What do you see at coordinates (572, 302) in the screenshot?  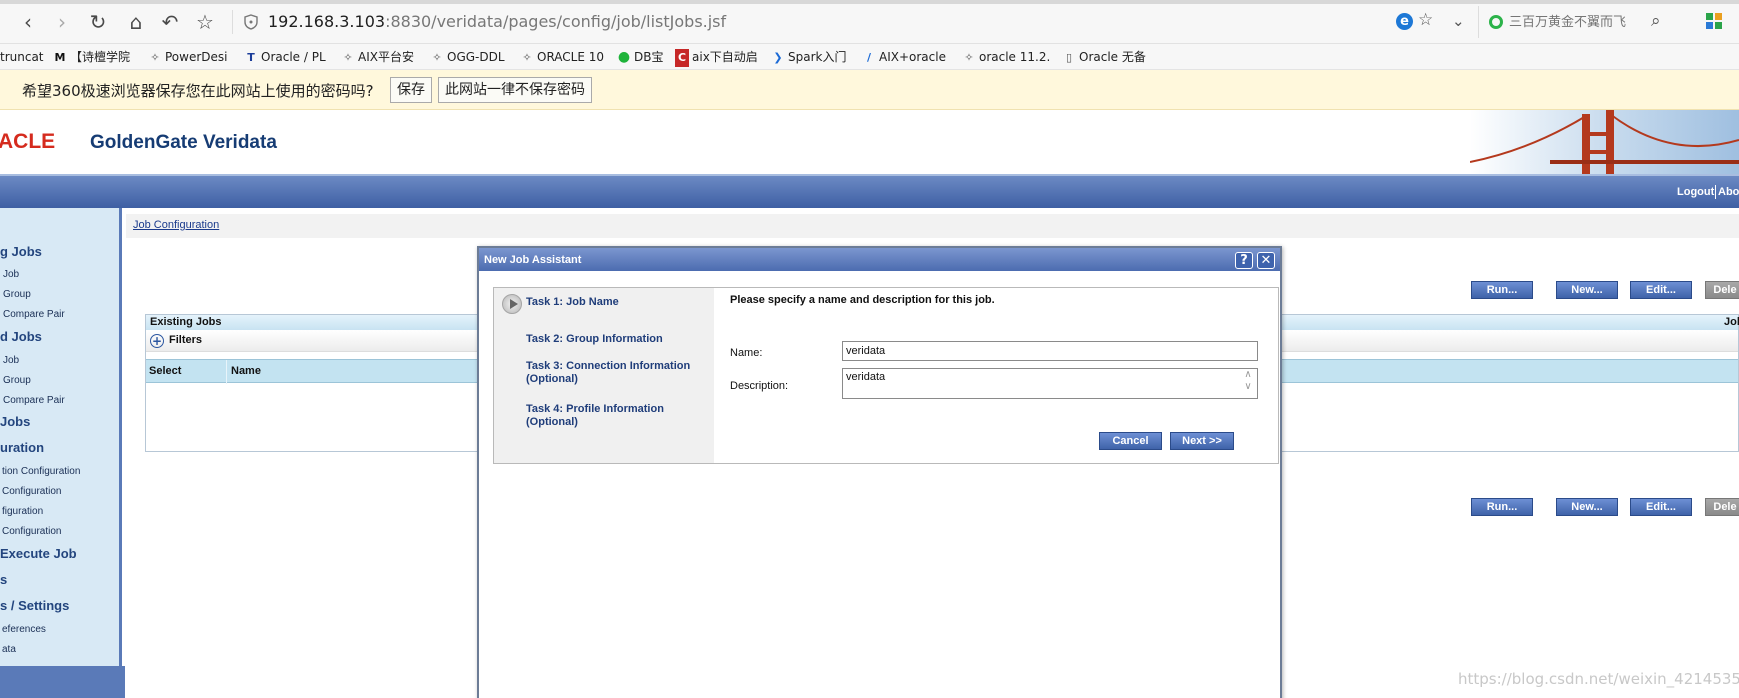 I see `step-task-1: Task 1: Job Name` at bounding box center [572, 302].